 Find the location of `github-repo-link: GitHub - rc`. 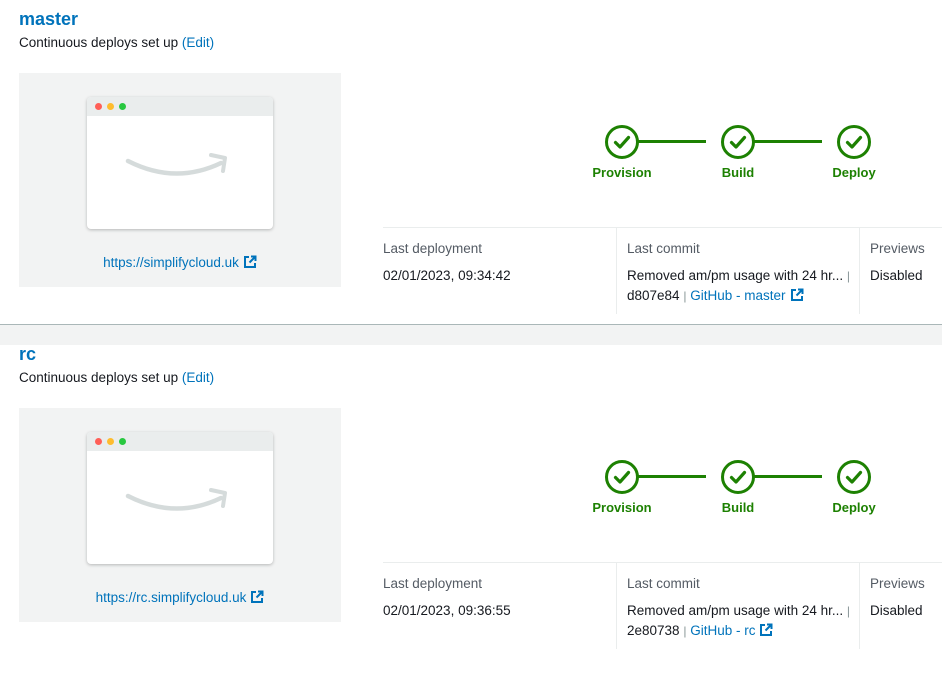

github-repo-link: GitHub - rc is located at coordinates (731, 630).